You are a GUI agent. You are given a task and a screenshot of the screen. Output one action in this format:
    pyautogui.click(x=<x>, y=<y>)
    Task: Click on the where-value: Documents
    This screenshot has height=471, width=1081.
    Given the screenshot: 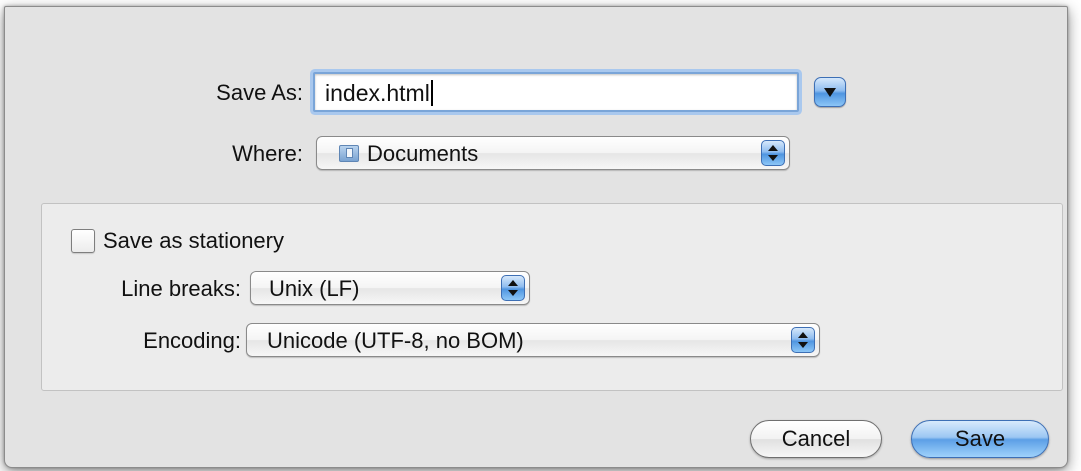 What is the action you would take?
    pyautogui.click(x=423, y=153)
    